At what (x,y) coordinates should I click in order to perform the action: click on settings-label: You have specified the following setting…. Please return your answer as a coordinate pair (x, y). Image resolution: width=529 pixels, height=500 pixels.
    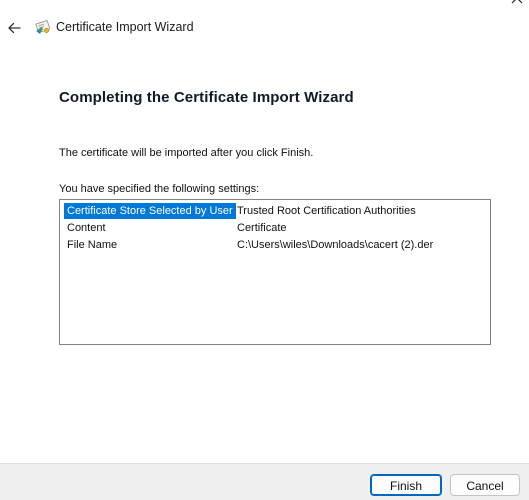
    Looking at the image, I should click on (159, 189).